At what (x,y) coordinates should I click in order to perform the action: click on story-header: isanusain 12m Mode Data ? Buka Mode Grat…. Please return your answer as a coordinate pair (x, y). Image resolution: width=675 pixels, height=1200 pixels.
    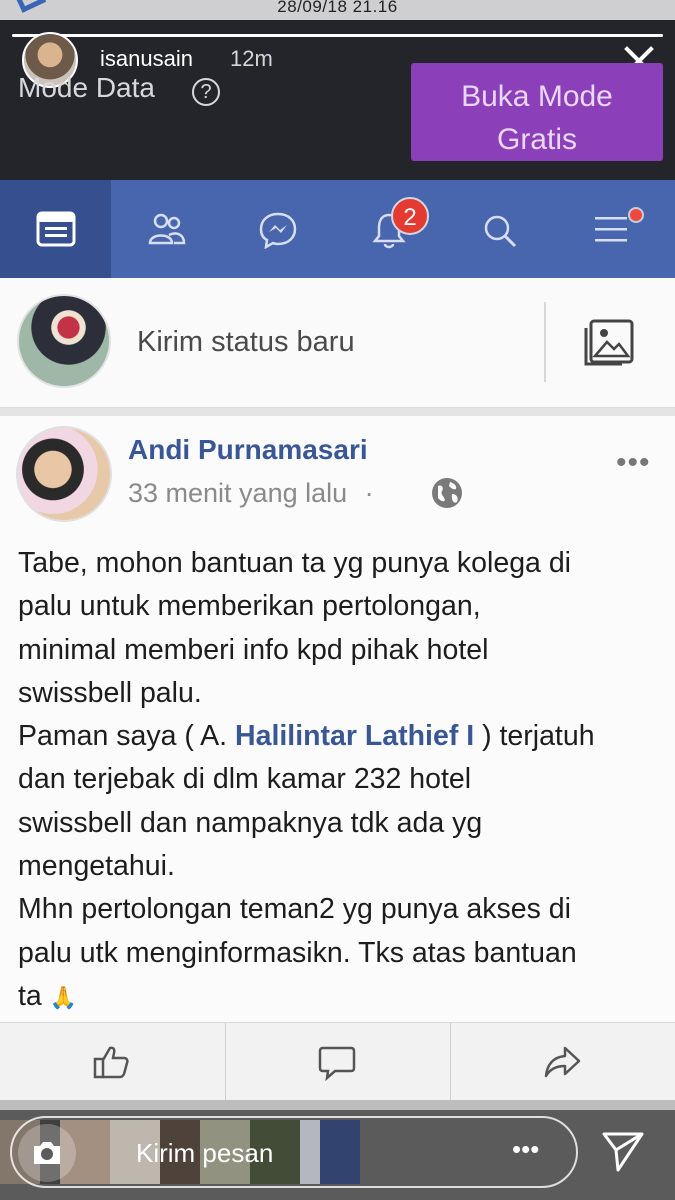
    Looking at the image, I should click on (337, 100).